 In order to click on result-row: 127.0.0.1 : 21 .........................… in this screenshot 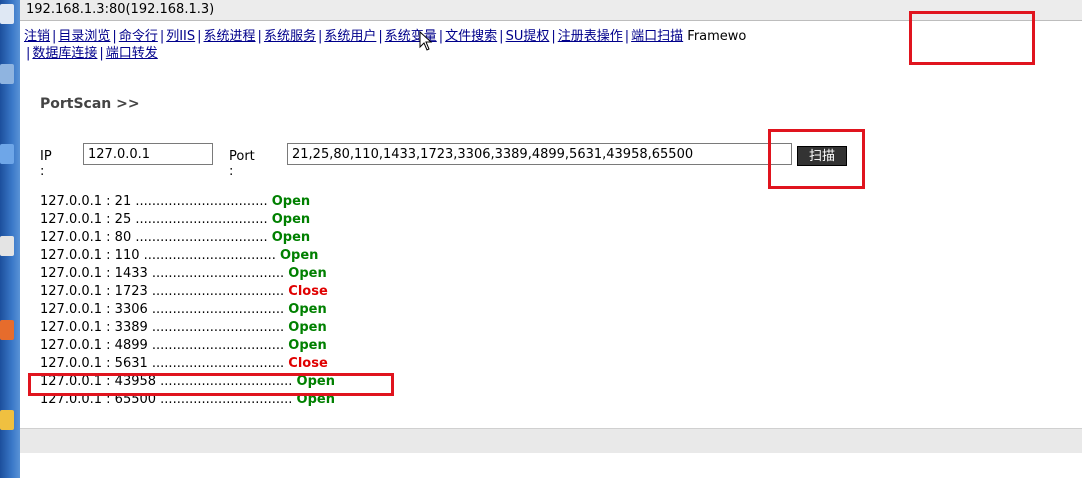, I will do `click(187, 202)`.